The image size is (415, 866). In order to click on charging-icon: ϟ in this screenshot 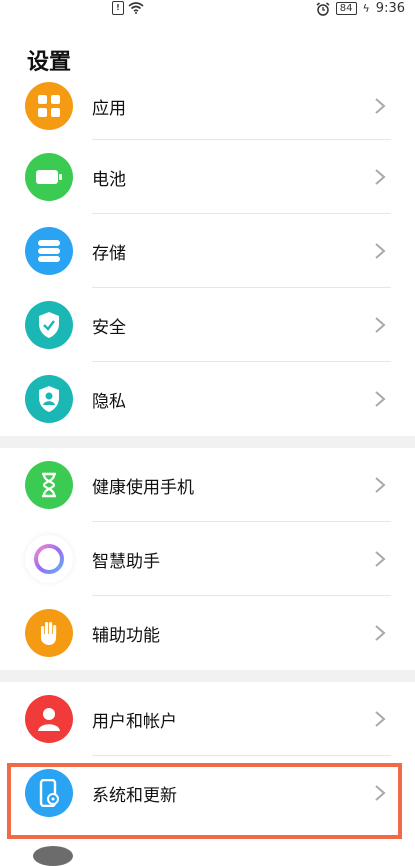, I will do `click(366, 8)`.